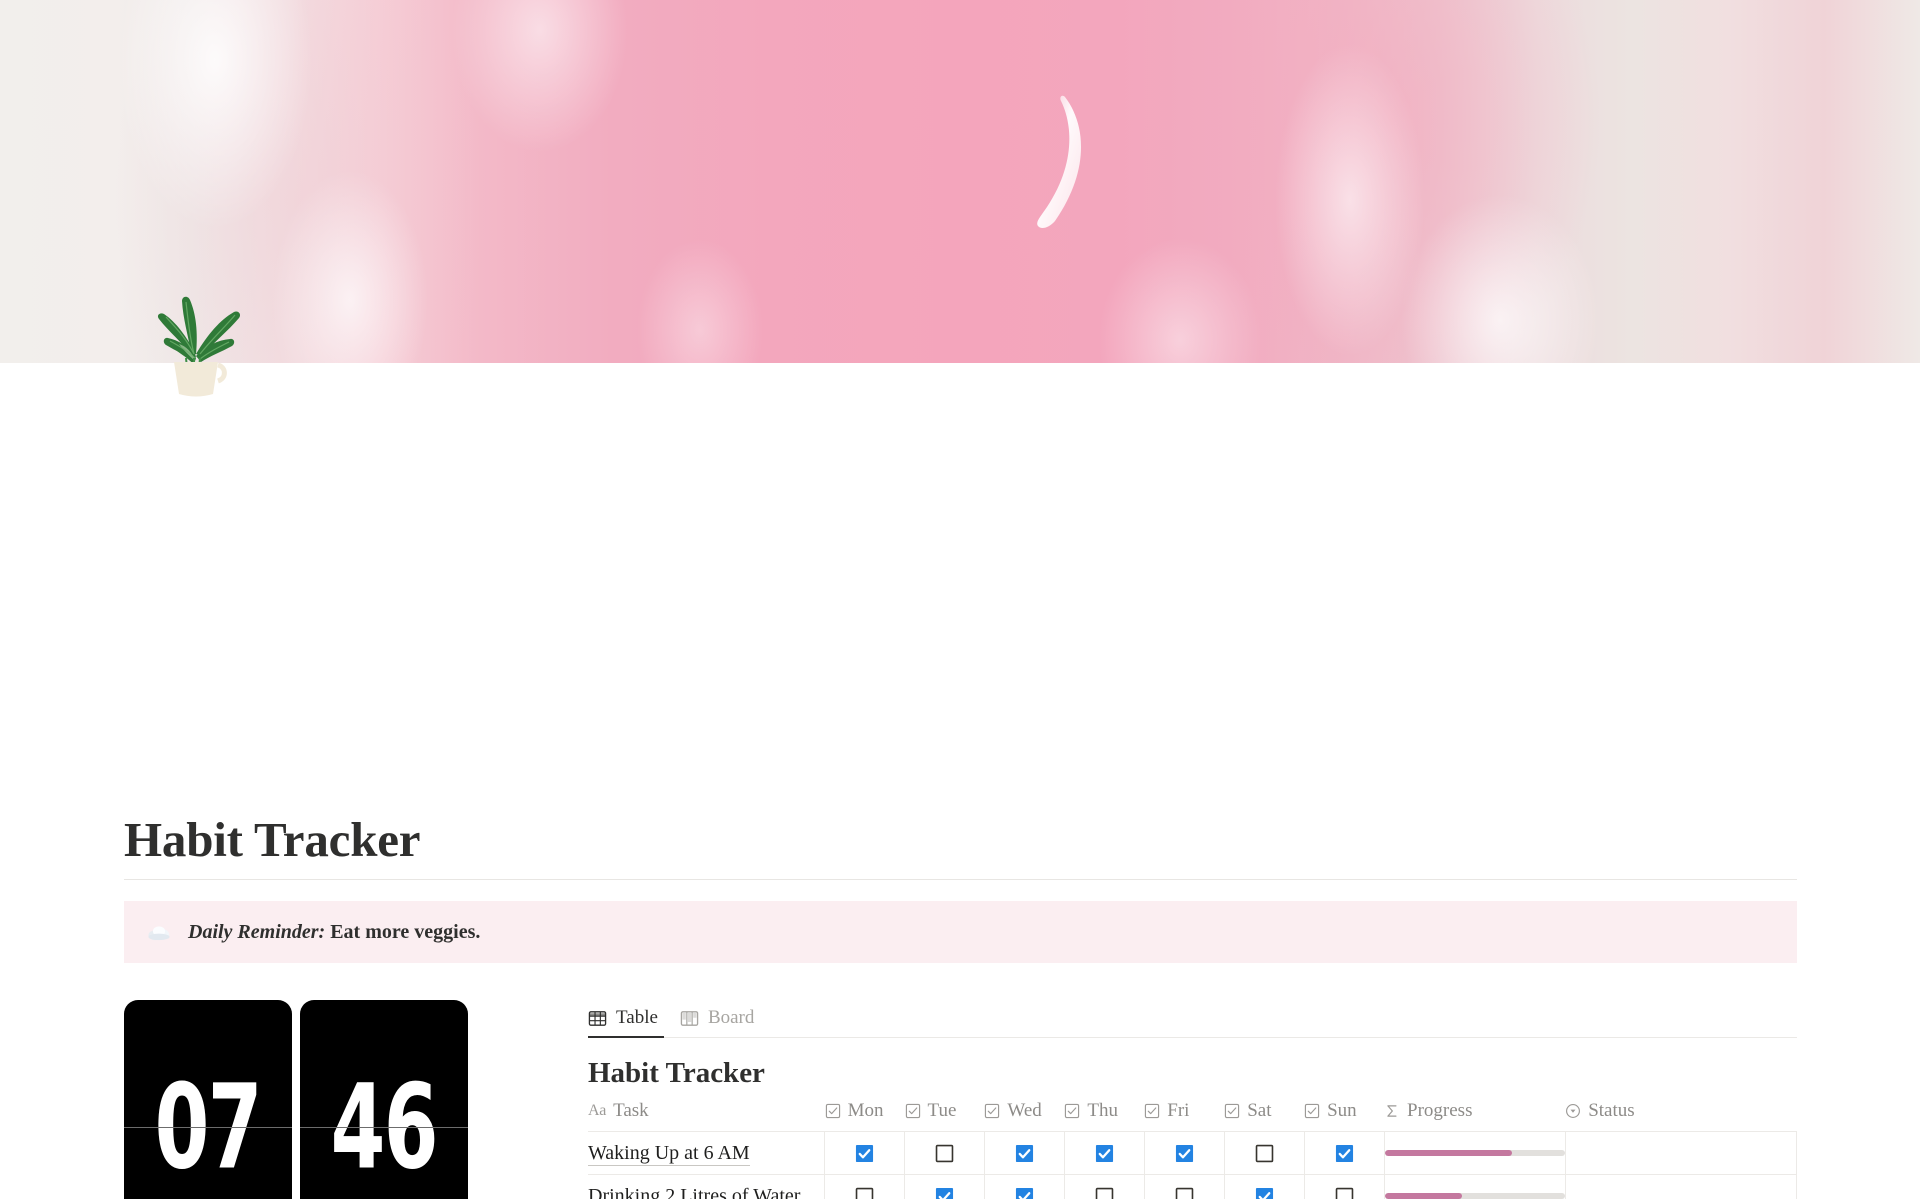 Image resolution: width=1920 pixels, height=1199 pixels. I want to click on cell-task-name: Drinking 2 Litres of Water, so click(707, 1186).